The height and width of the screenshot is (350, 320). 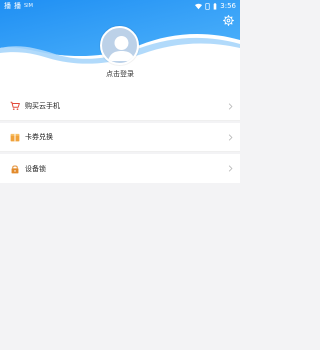 What do you see at coordinates (228, 6) in the screenshot?
I see `status-time: 3:56` at bounding box center [228, 6].